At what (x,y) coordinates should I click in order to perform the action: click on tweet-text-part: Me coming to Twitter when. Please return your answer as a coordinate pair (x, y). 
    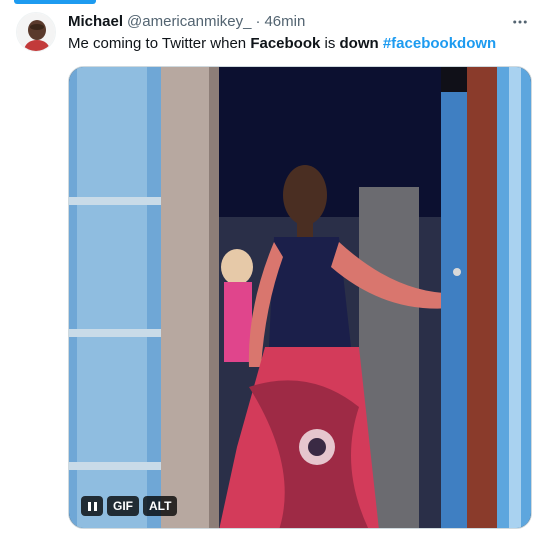
    Looking at the image, I should click on (159, 43).